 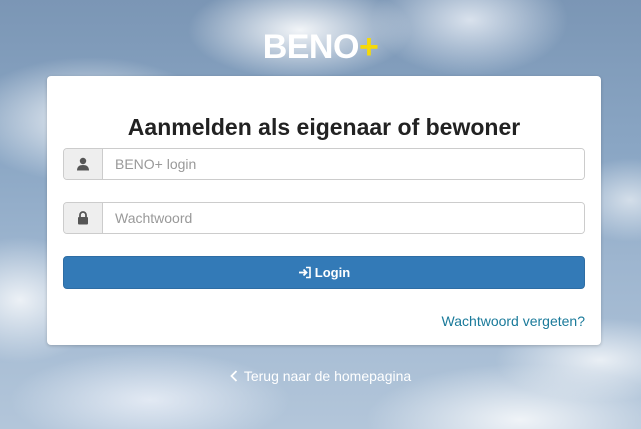 I want to click on login-button-label: Login, so click(x=332, y=272).